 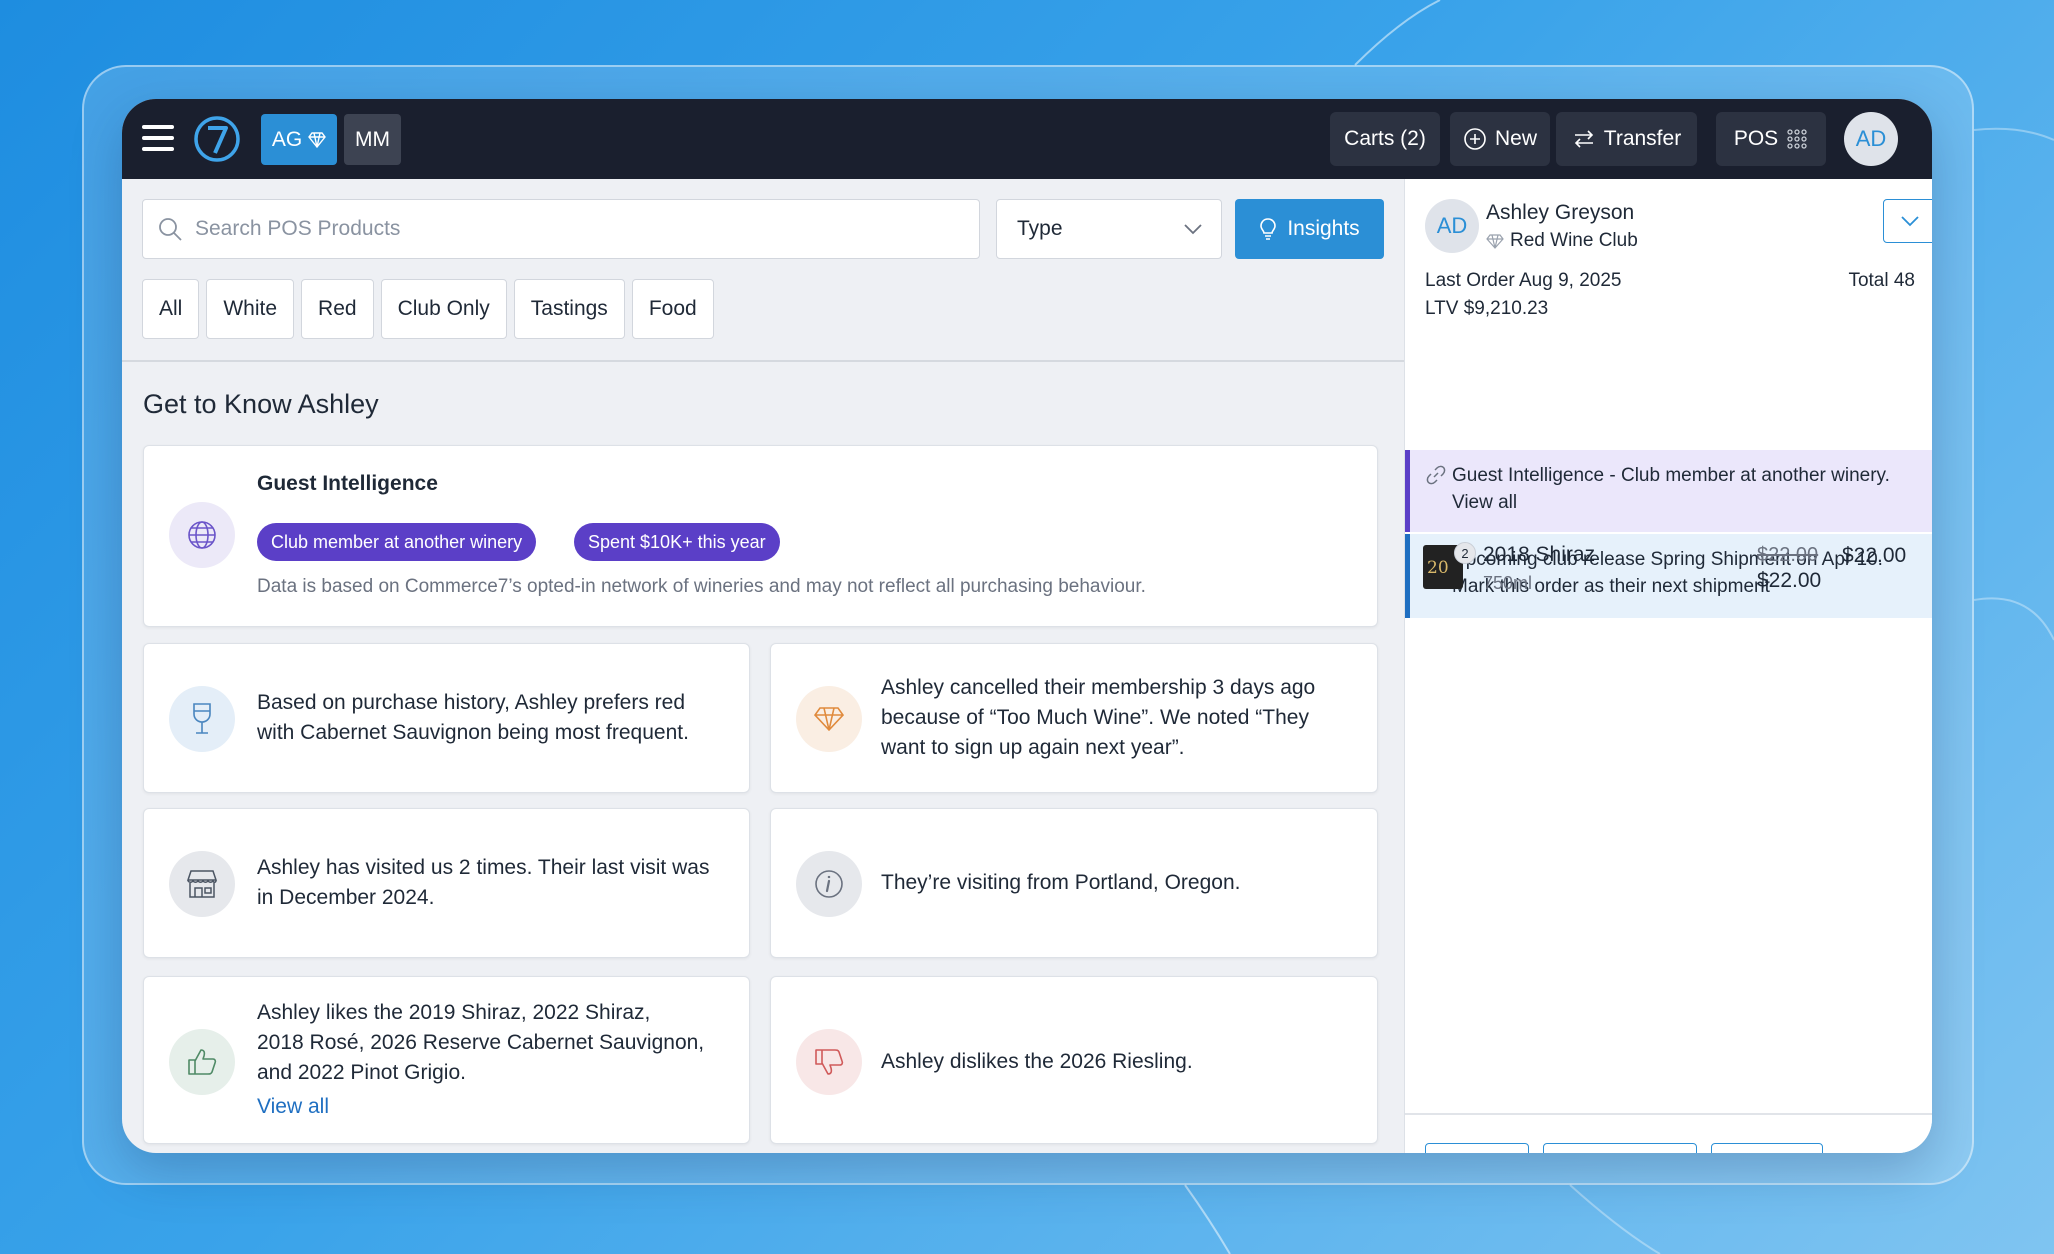 I want to click on carts-button: Carts (2), so click(x=1385, y=139).